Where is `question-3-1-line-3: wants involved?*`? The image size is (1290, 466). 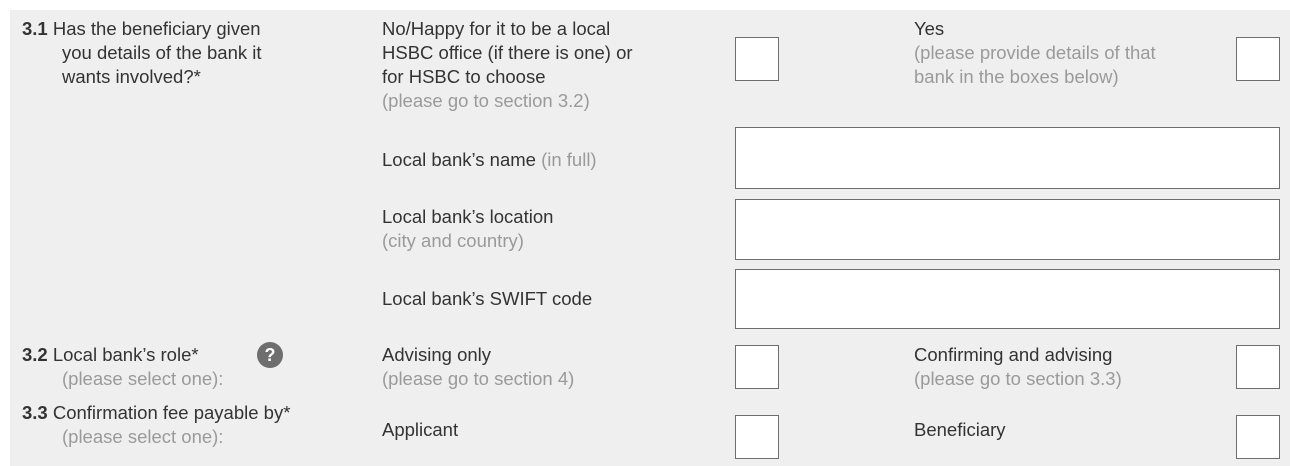 question-3-1-line-3: wants involved?* is located at coordinates (131, 76).